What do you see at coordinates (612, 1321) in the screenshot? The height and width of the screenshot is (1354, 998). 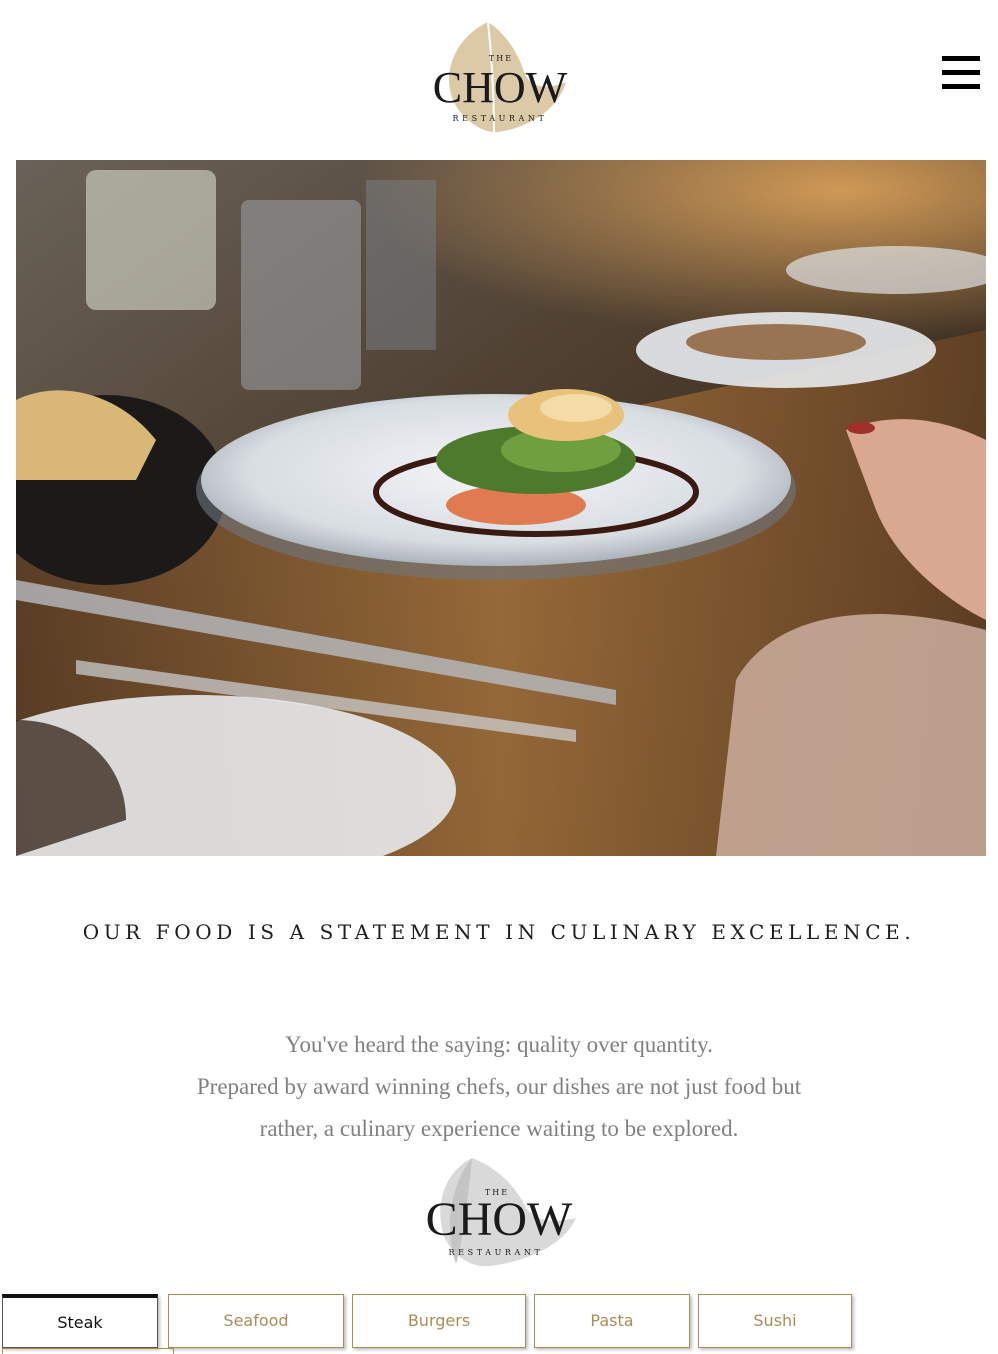 I see `tab-pasta: Pasta` at bounding box center [612, 1321].